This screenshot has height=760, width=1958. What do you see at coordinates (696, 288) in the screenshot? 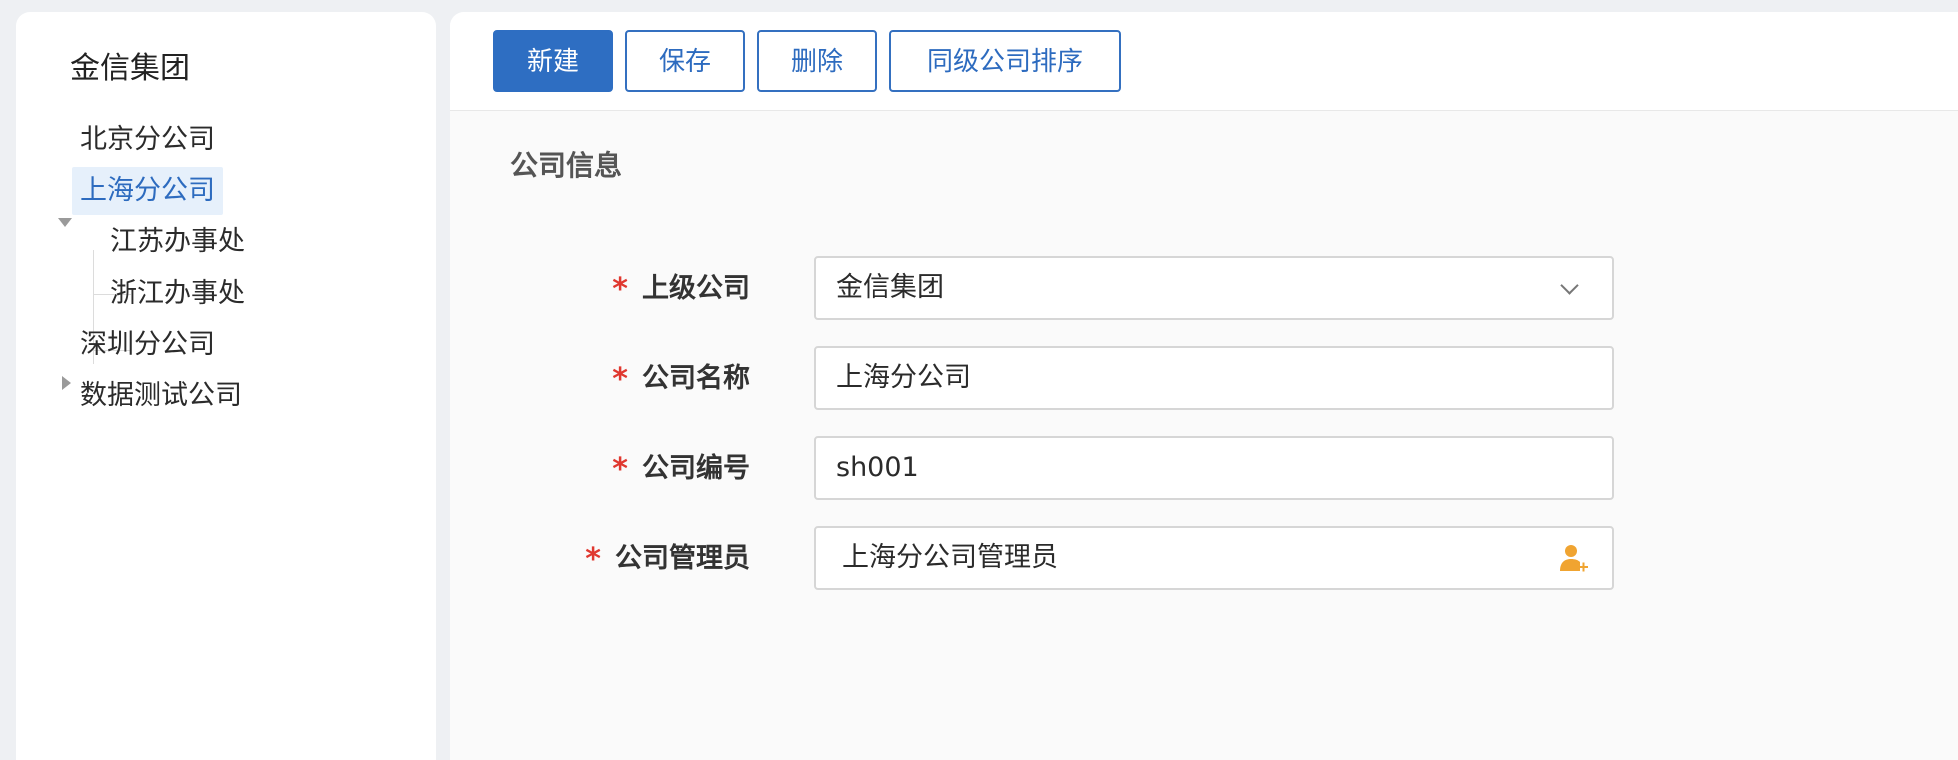
I see `label-text: 上级公司` at bounding box center [696, 288].